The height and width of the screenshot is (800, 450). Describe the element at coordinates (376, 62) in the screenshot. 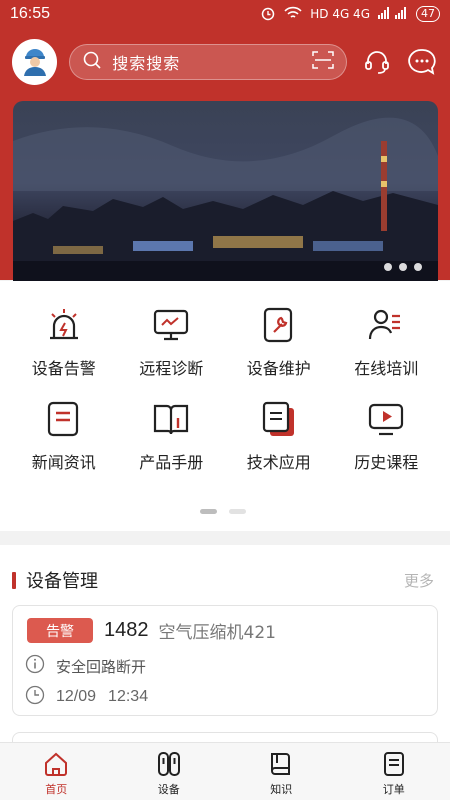

I see `headset-icon` at that location.